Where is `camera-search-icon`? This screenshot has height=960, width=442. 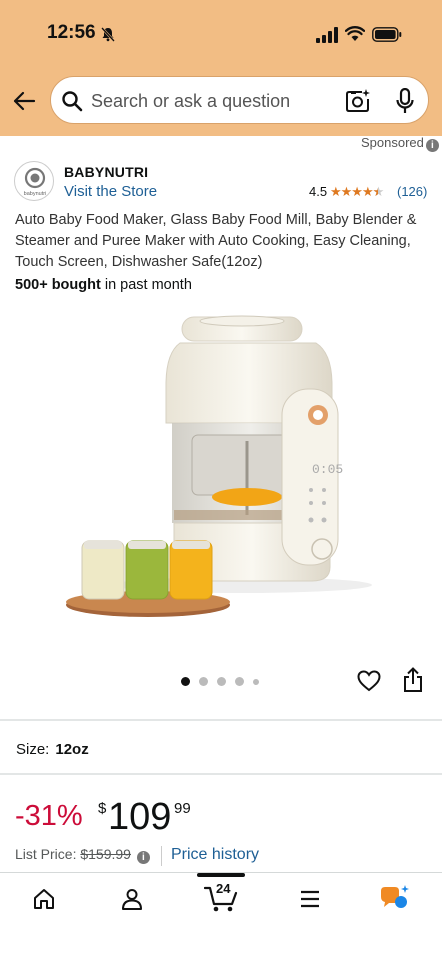 camera-search-icon is located at coordinates (358, 101).